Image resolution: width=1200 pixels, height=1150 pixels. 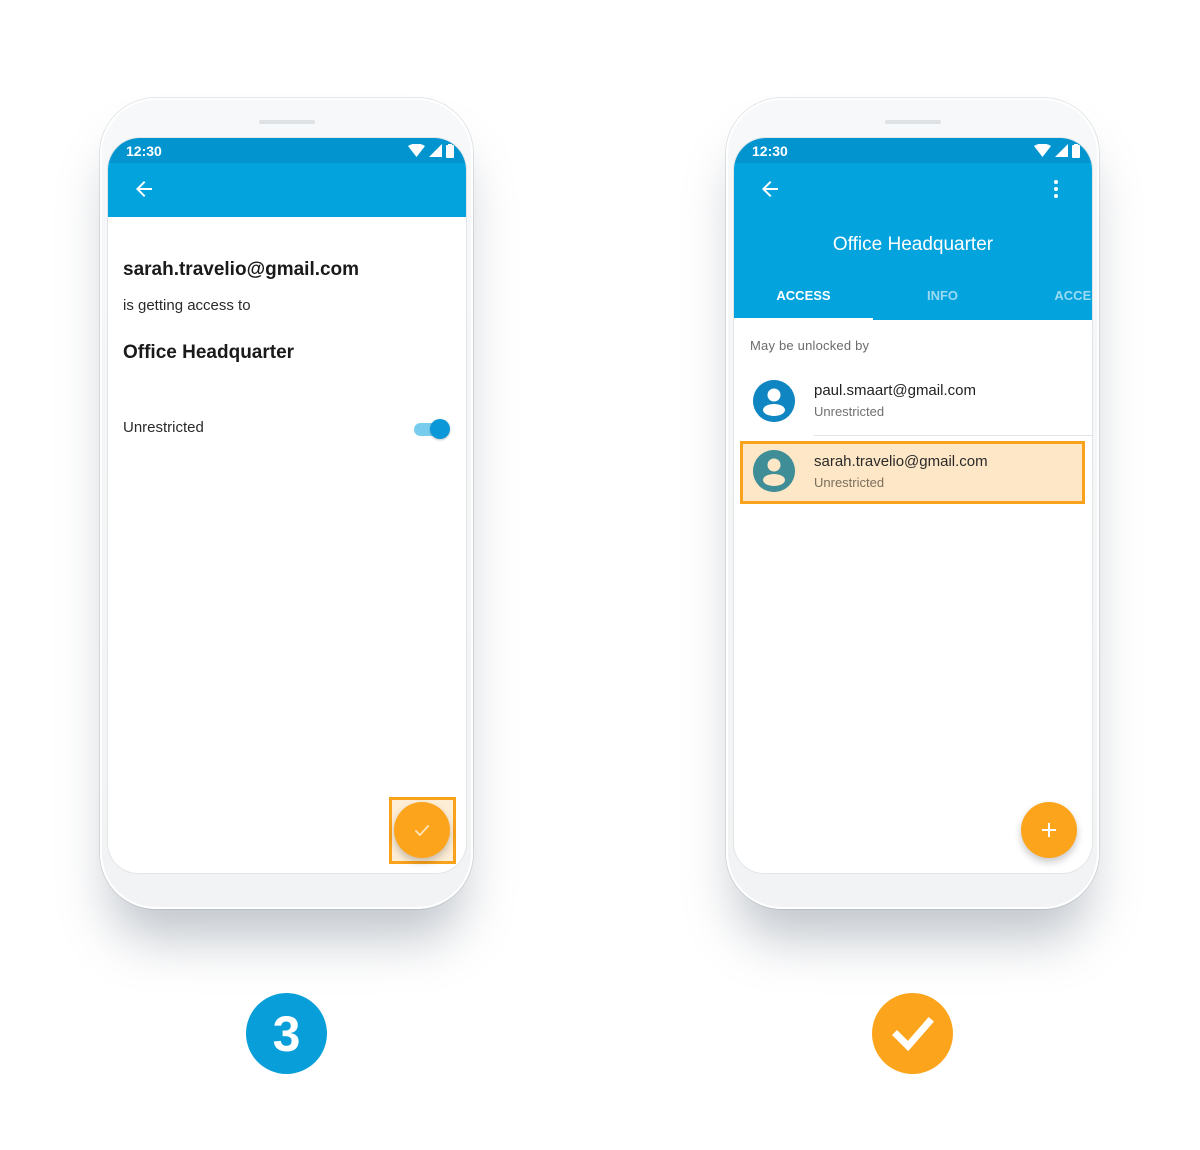 What do you see at coordinates (163, 427) in the screenshot?
I see `unrestricted-label: Unrestricted` at bounding box center [163, 427].